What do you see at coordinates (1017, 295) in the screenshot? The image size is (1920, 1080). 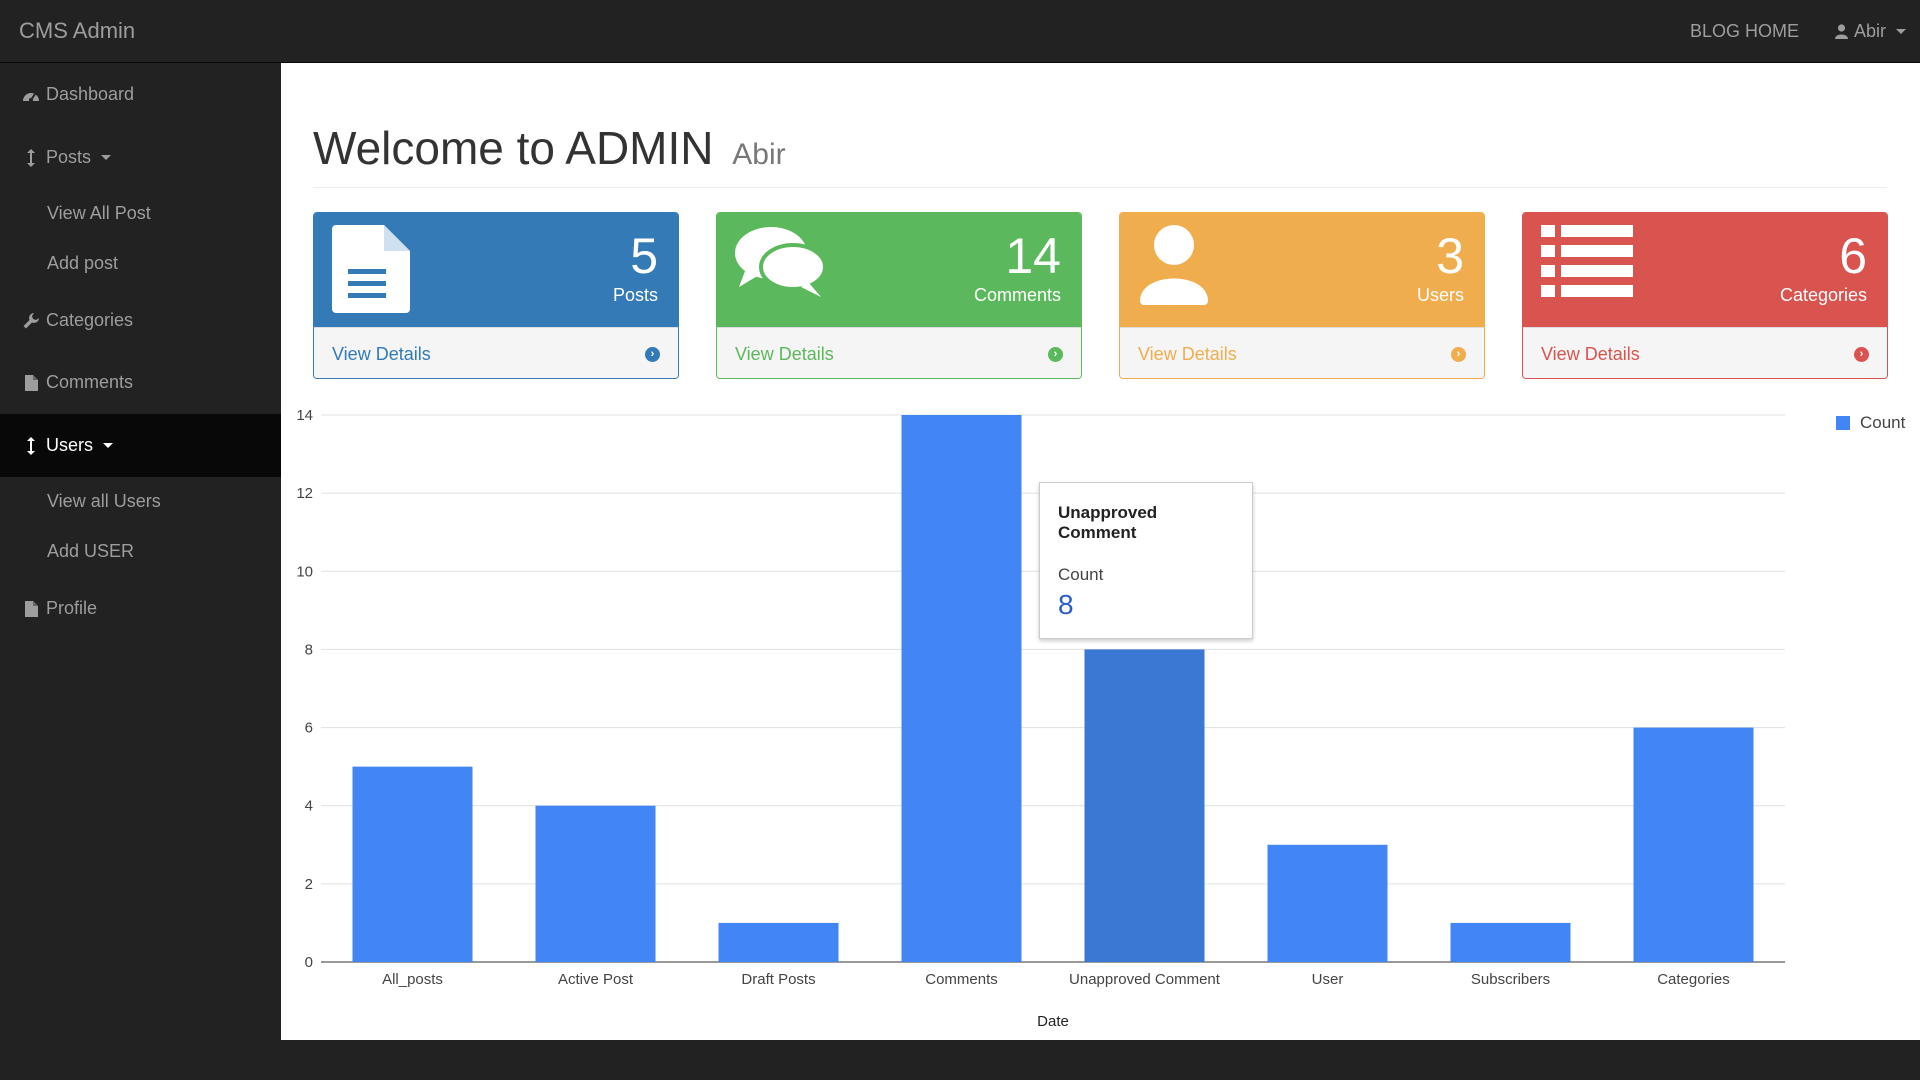 I see `comments-label: Comments` at bounding box center [1017, 295].